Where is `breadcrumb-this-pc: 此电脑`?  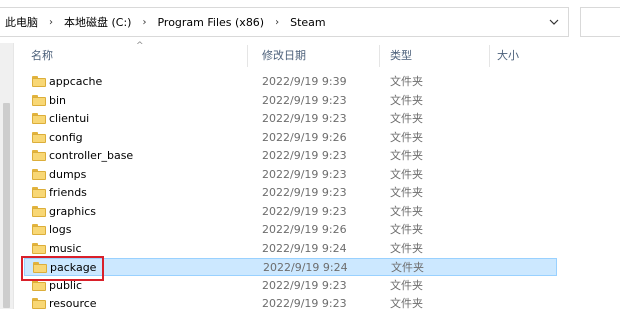 breadcrumb-this-pc: 此电脑 is located at coordinates (20, 22).